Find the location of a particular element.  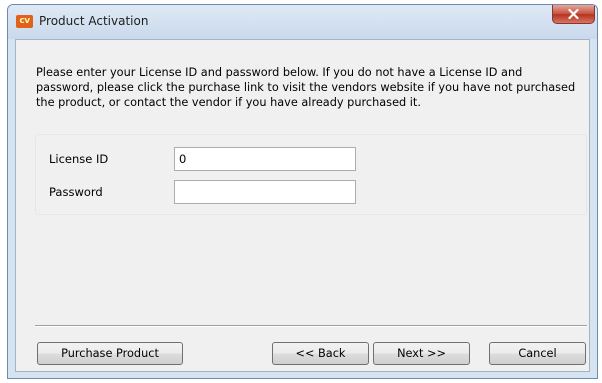

cv-app-icon: cv is located at coordinates (24, 21).